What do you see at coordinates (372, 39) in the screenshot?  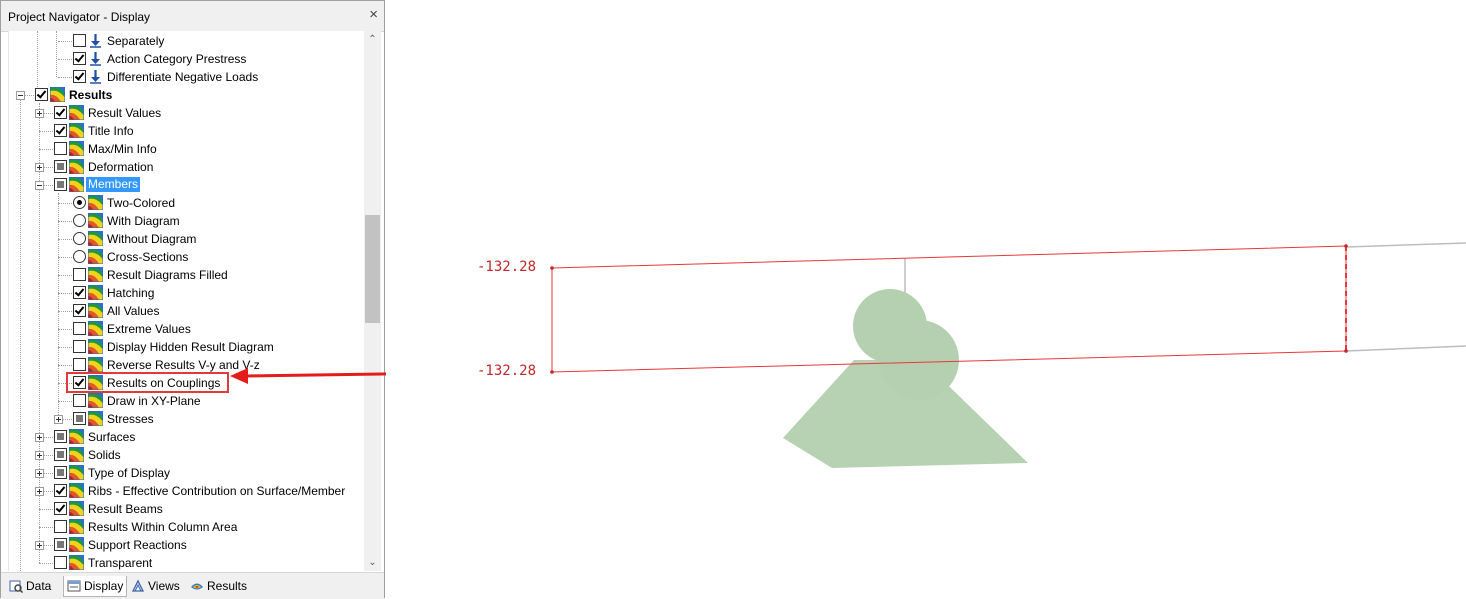 I see `scroll-up-icon: ⌃` at bounding box center [372, 39].